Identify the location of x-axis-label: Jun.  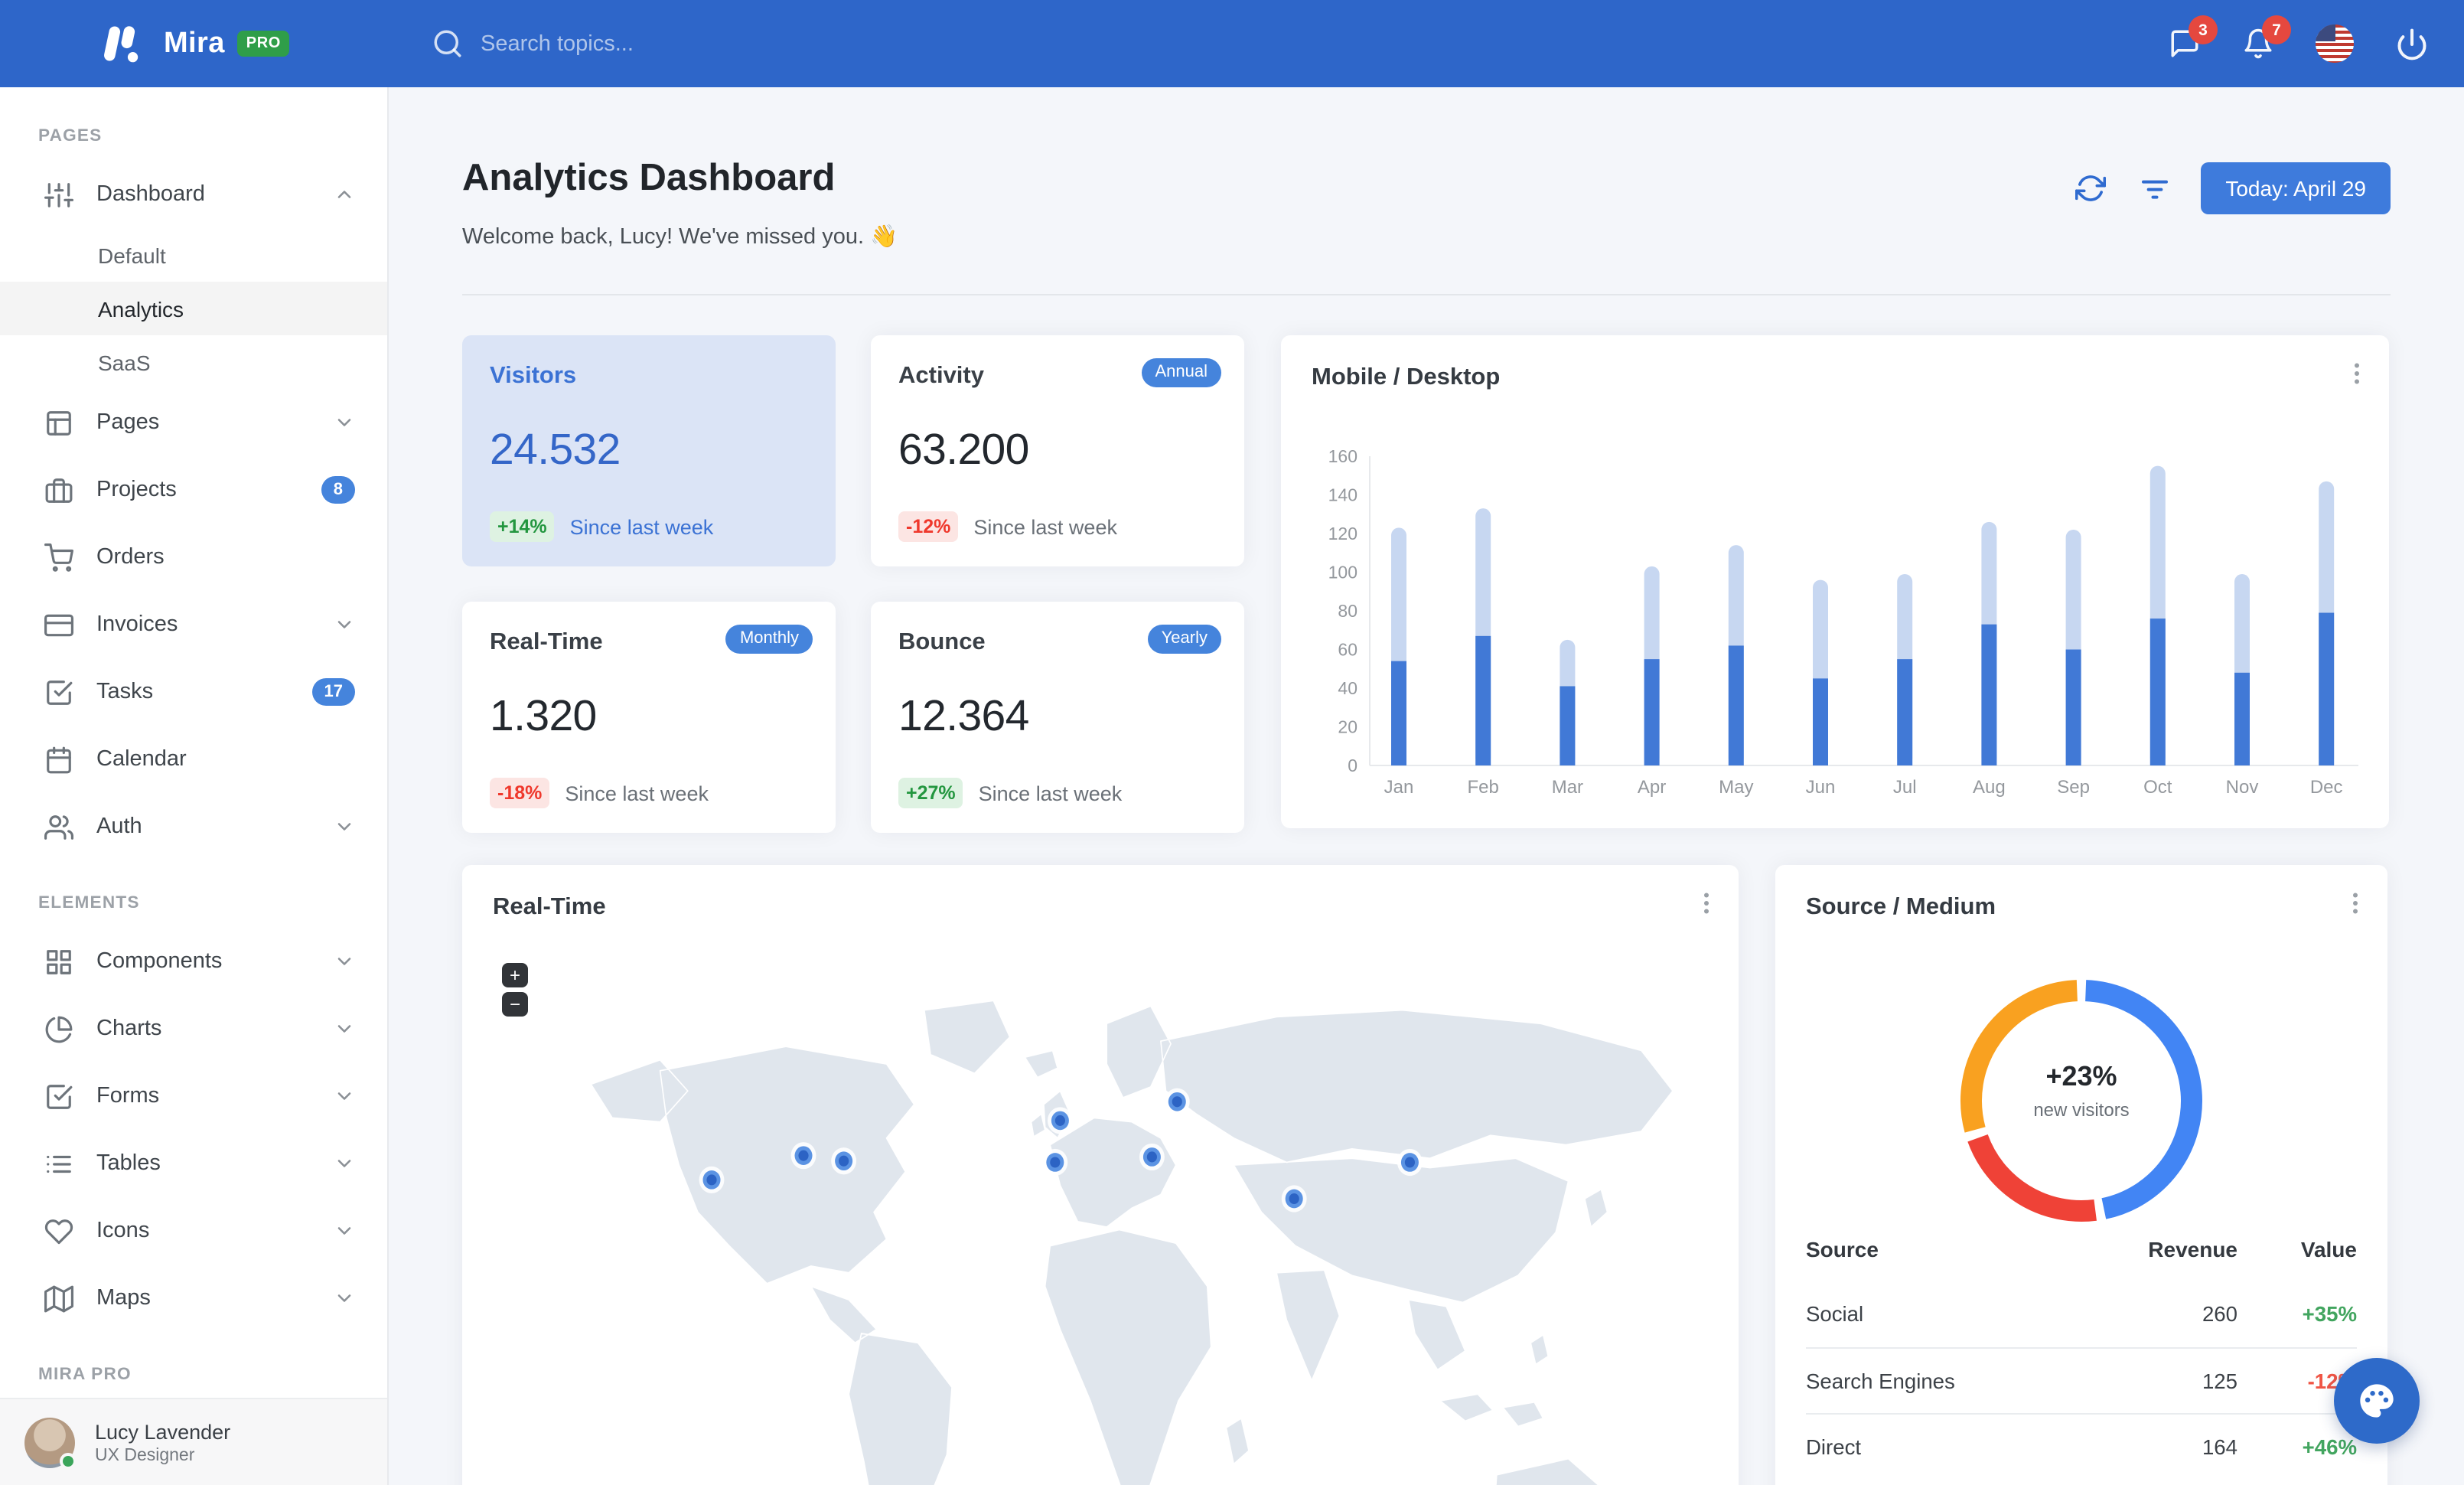
(1821, 787).